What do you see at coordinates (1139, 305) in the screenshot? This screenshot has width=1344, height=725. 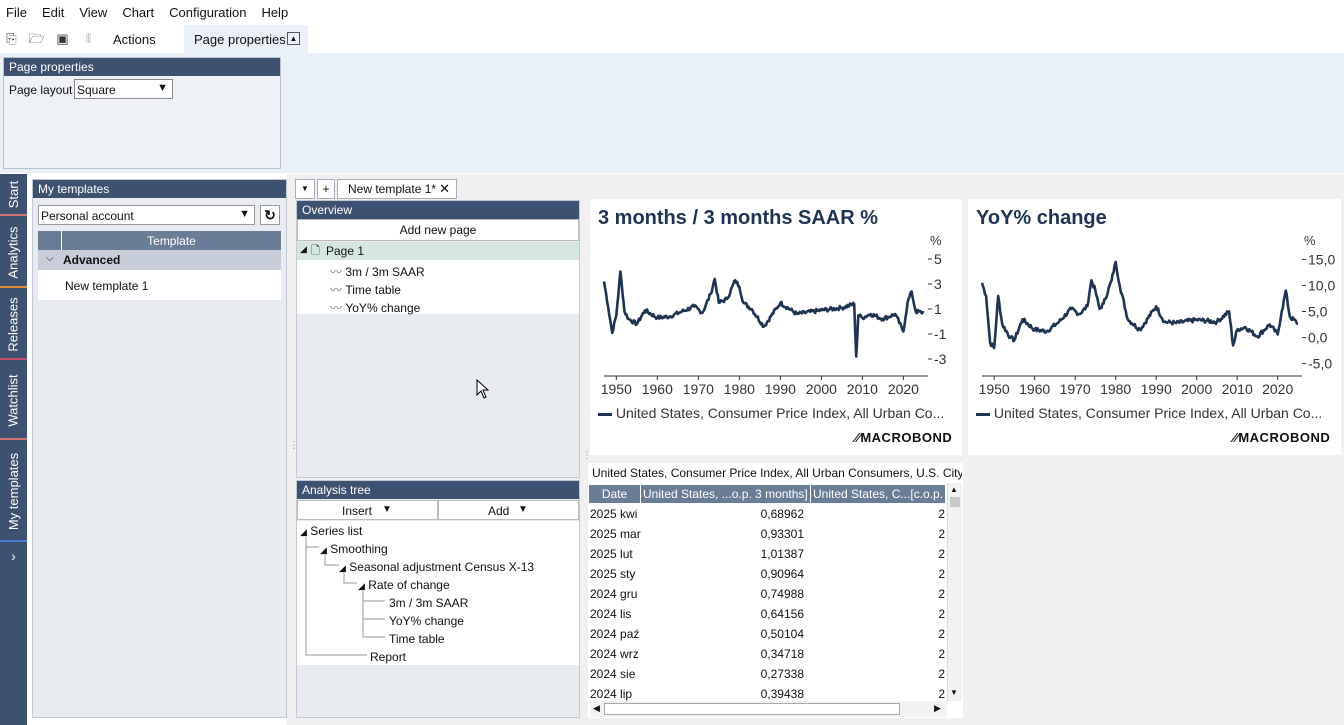 I see `series-line` at bounding box center [1139, 305].